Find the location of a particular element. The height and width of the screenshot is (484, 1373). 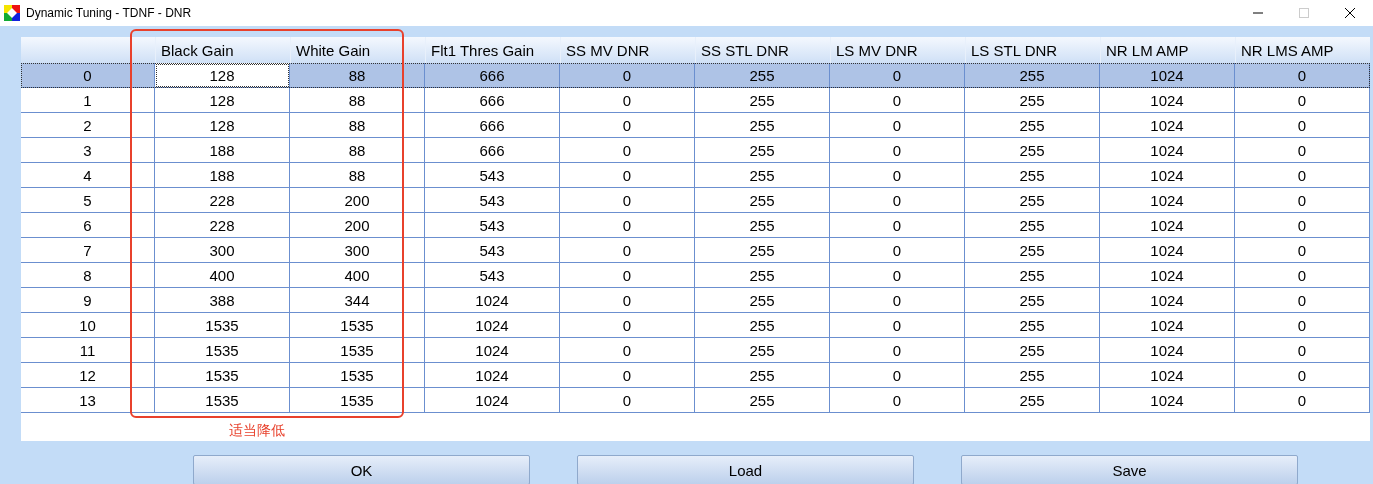

row-header: 9 is located at coordinates (88, 300).